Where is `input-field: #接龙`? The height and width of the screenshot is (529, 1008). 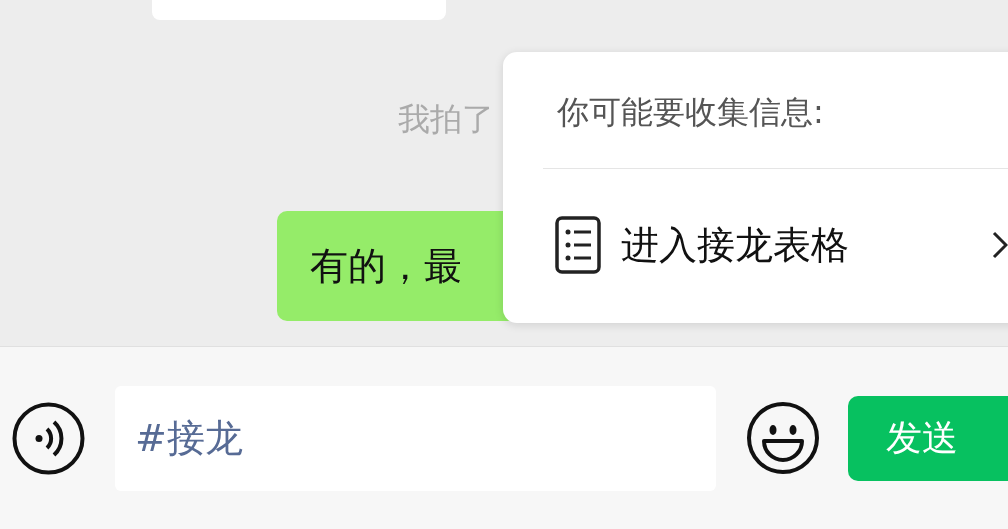
input-field: #接龙 is located at coordinates (415, 438).